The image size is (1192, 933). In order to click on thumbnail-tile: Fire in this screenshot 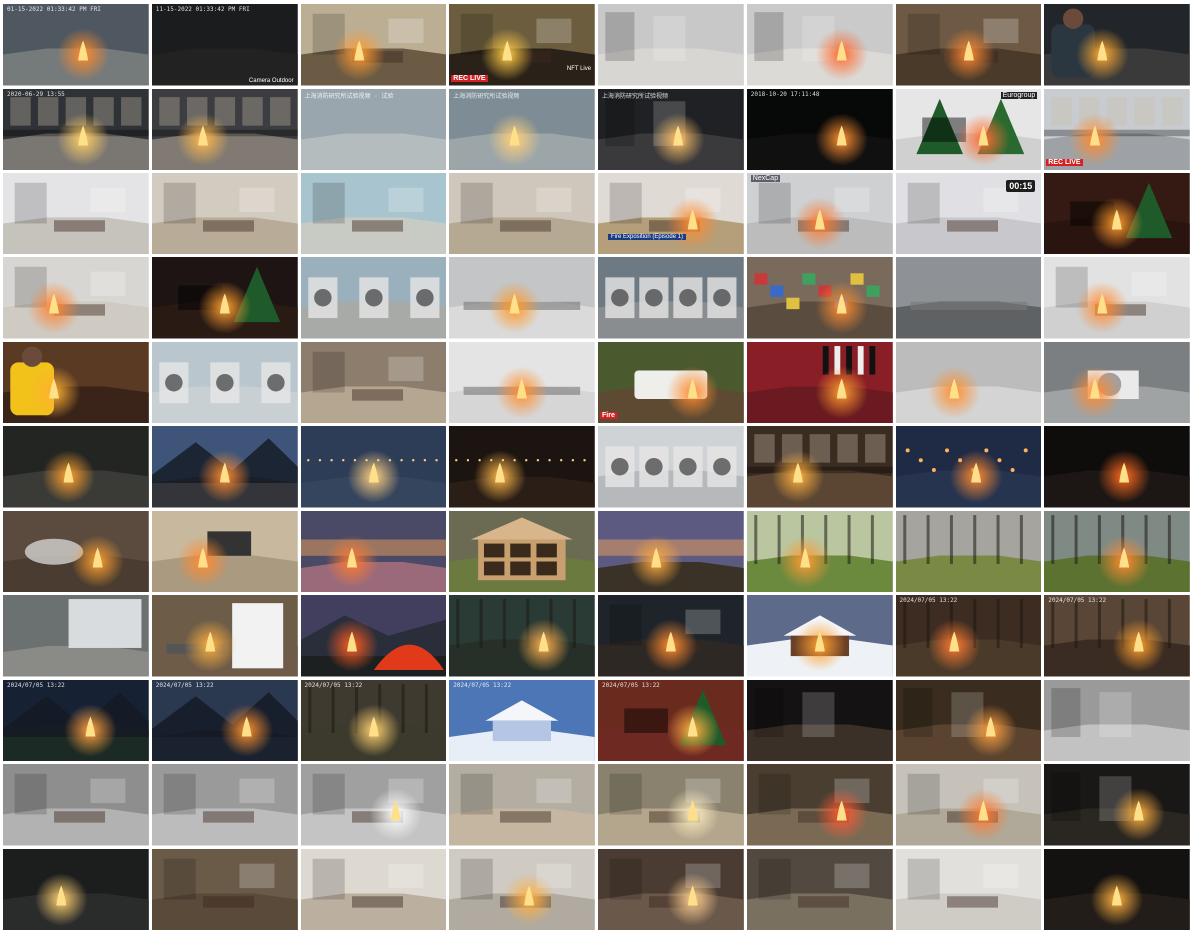, I will do `click(671, 382)`.